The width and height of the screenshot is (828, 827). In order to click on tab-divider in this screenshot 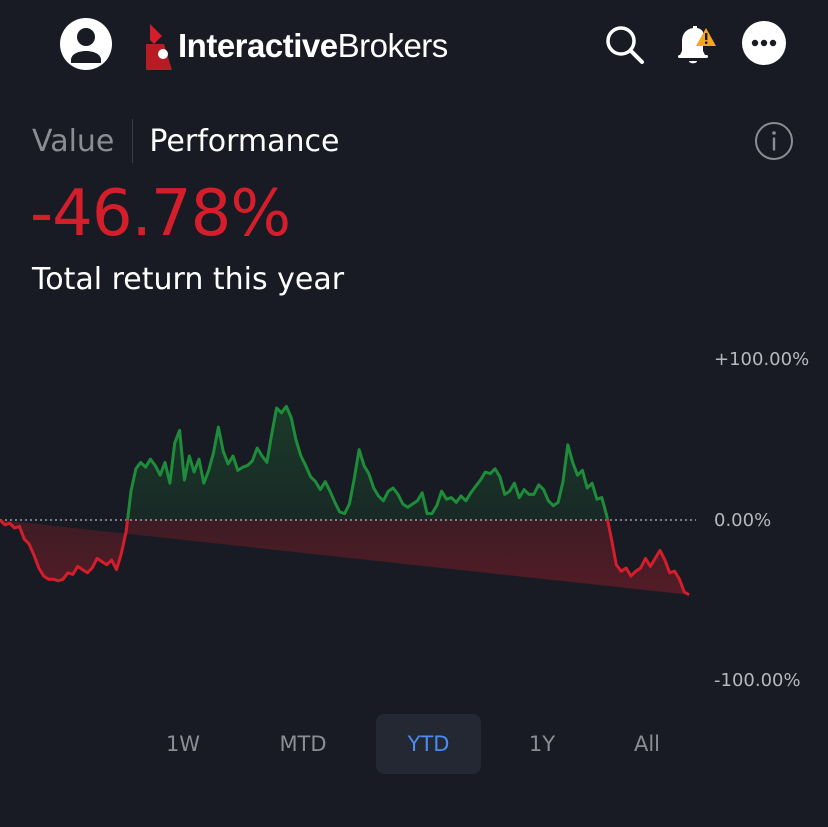, I will do `click(133, 141)`.